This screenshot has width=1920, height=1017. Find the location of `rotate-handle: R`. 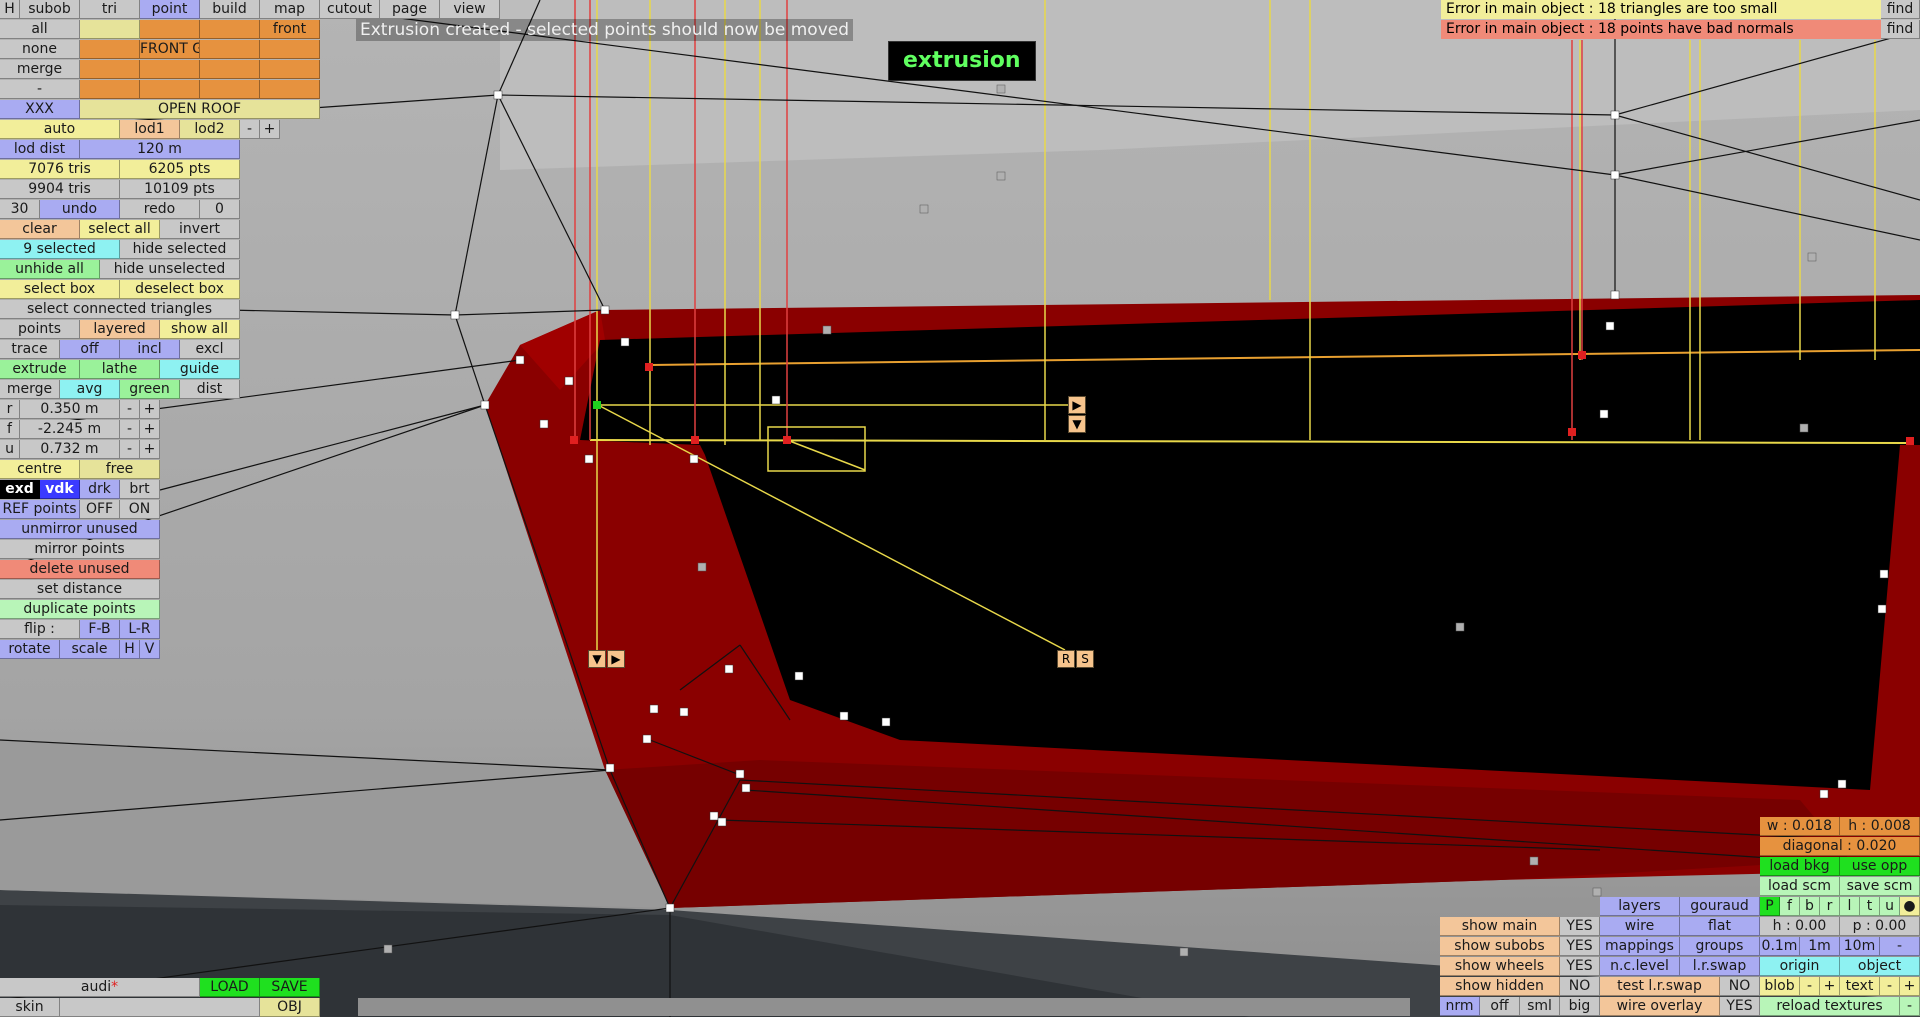

rotate-handle: R is located at coordinates (1066, 659).